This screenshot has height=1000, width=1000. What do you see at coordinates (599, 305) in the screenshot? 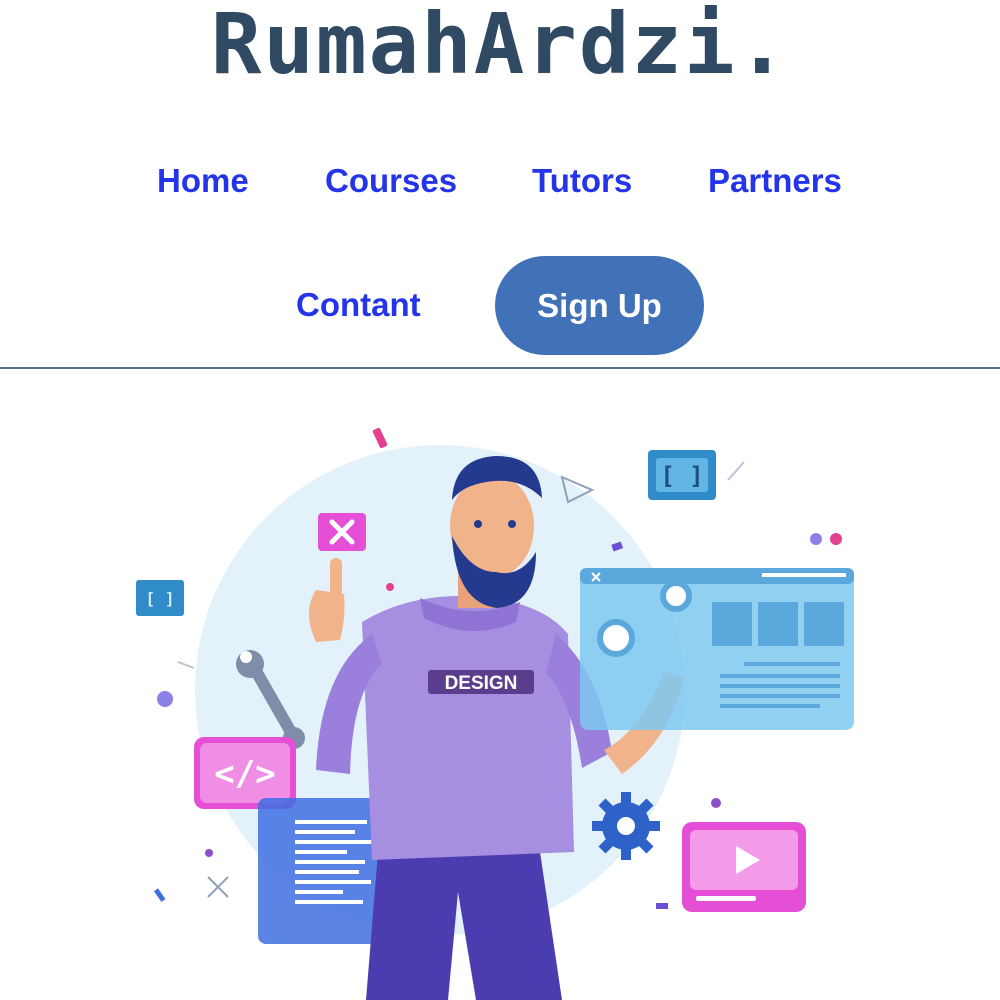
I see `sign-up-button: Sign Up` at bounding box center [599, 305].